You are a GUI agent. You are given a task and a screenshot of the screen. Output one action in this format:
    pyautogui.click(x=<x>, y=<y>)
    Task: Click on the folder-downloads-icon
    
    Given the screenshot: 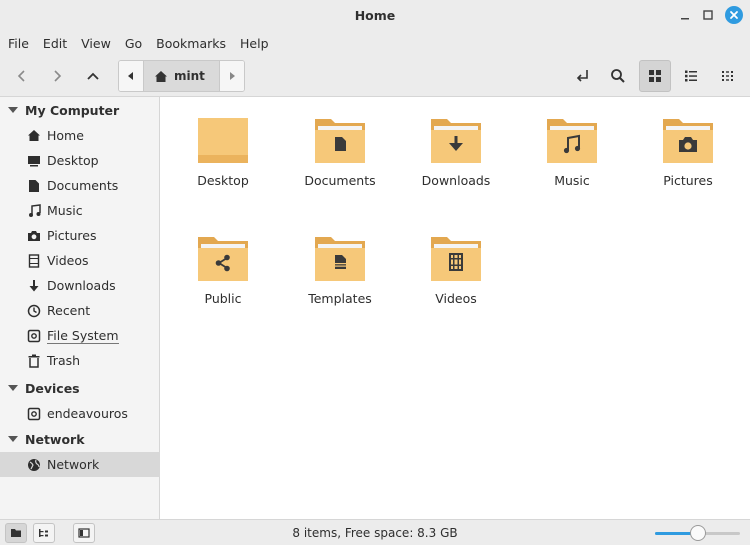 What is the action you would take?
    pyautogui.click(x=456, y=141)
    